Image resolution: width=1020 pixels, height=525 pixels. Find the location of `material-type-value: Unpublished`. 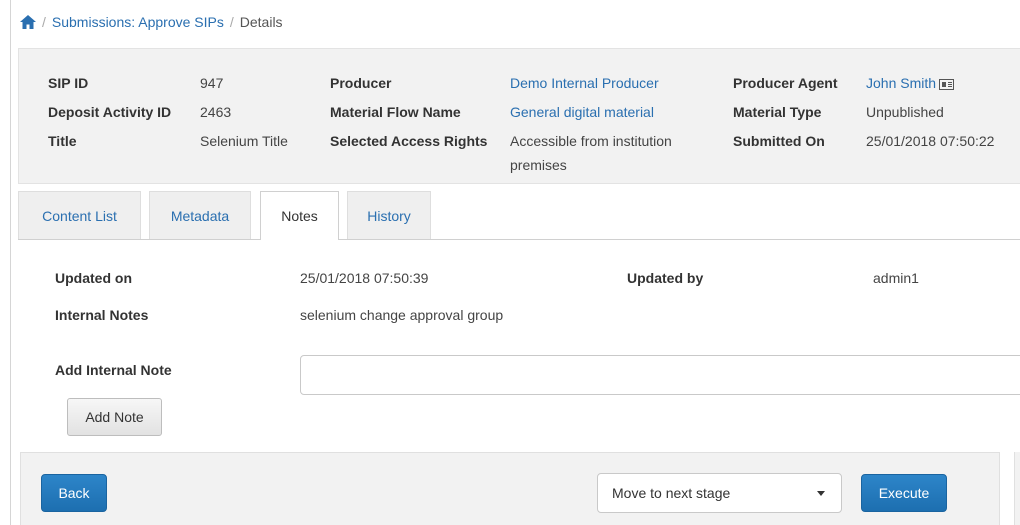

material-type-value: Unpublished is located at coordinates (905, 112).